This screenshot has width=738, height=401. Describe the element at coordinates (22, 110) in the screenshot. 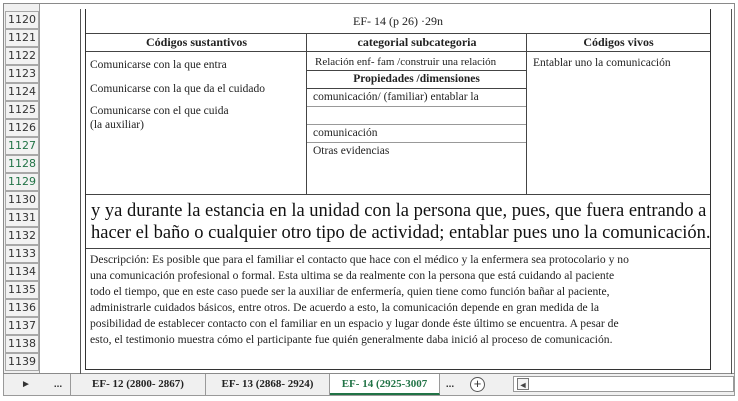

I see `row-number: 1125` at that location.